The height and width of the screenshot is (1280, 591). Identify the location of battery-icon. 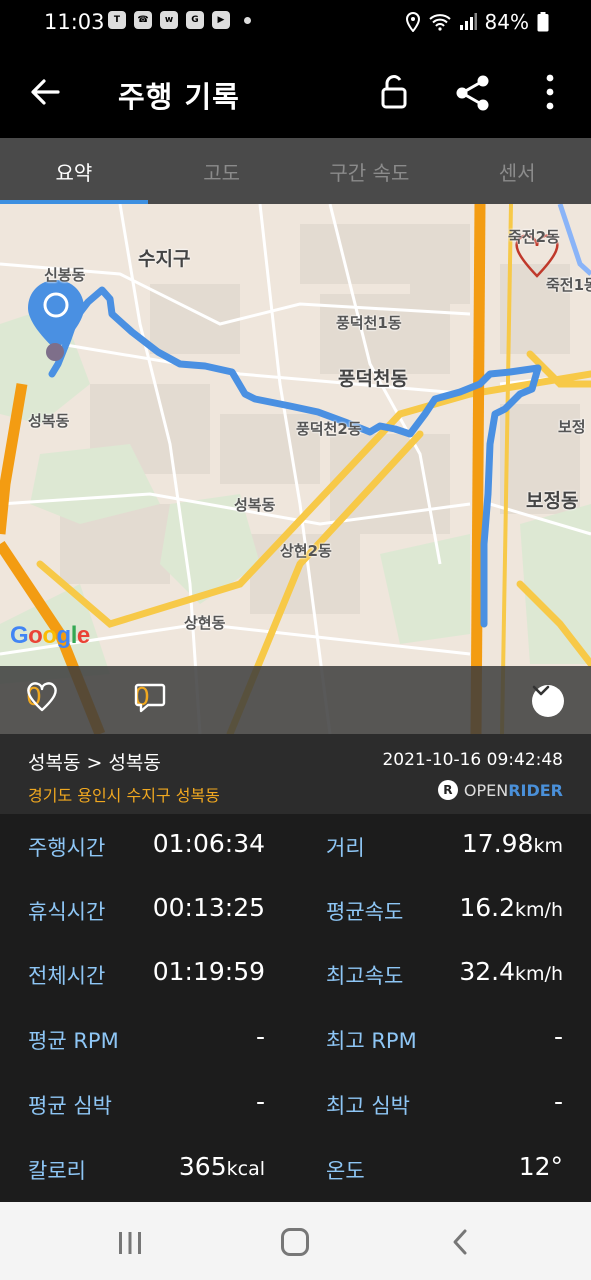
(543, 22).